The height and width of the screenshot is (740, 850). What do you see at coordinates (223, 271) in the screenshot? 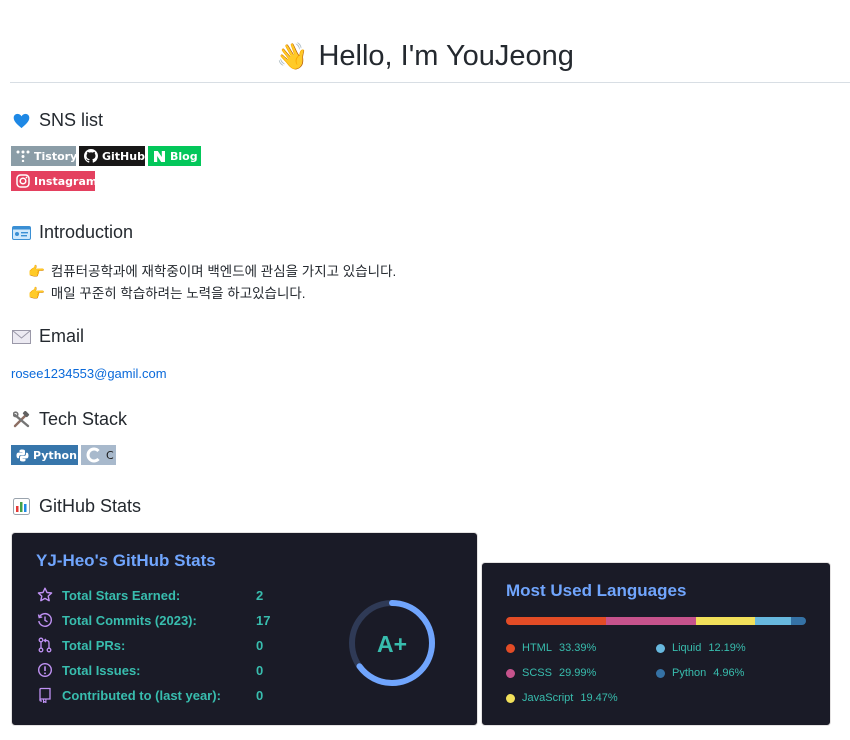
I see `intro-line-1-text: 컴퓨터공학과에 재학중이며 백엔드에 관심을 가지고 있습니다.` at bounding box center [223, 271].